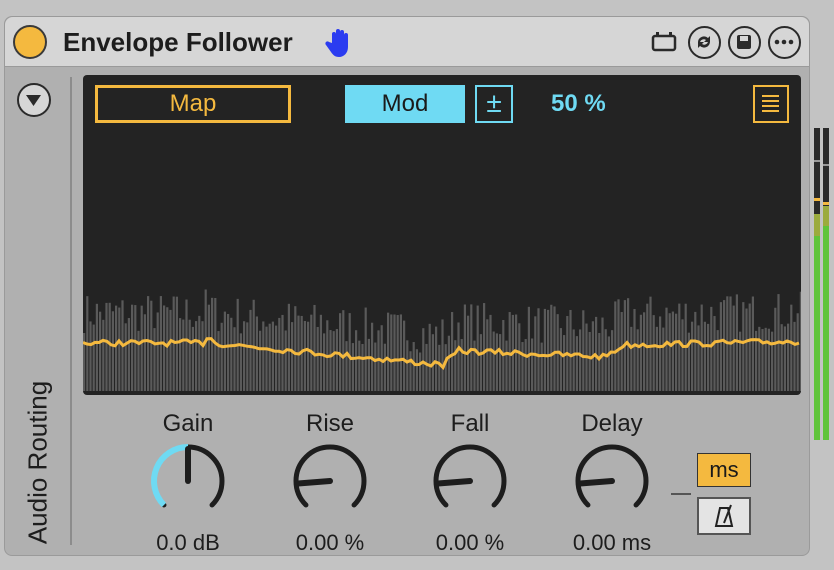 This screenshot has height=570, width=834. I want to click on more-options-icon, so click(784, 42).